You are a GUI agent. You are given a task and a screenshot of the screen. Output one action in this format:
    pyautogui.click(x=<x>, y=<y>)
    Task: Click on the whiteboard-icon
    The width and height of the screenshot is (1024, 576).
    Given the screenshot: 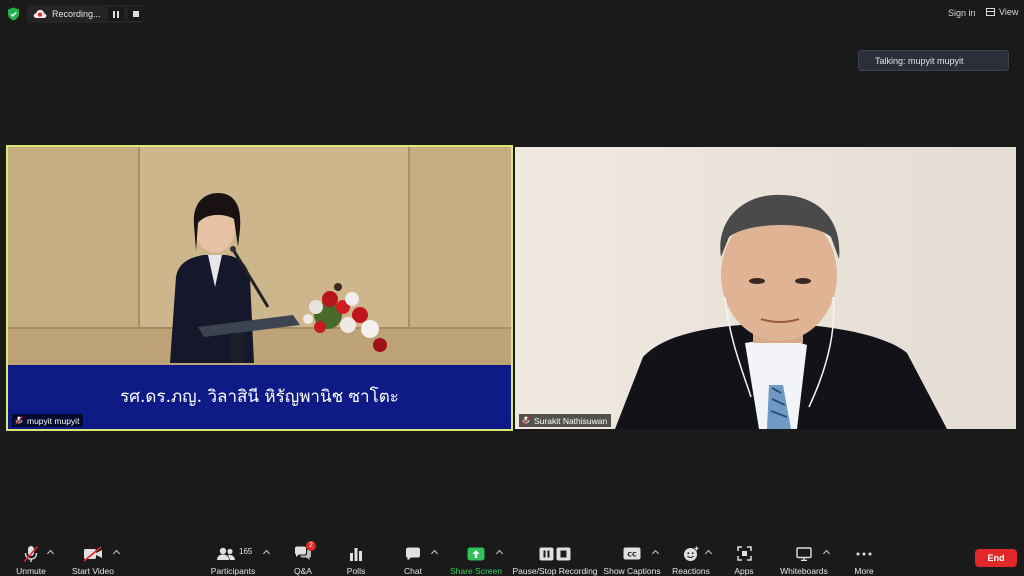 What is the action you would take?
    pyautogui.click(x=804, y=553)
    